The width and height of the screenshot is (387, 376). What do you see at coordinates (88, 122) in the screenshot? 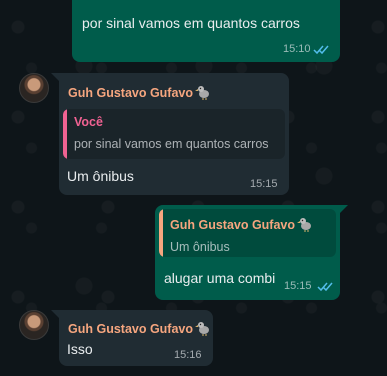
I see `quote-author: Você` at bounding box center [88, 122].